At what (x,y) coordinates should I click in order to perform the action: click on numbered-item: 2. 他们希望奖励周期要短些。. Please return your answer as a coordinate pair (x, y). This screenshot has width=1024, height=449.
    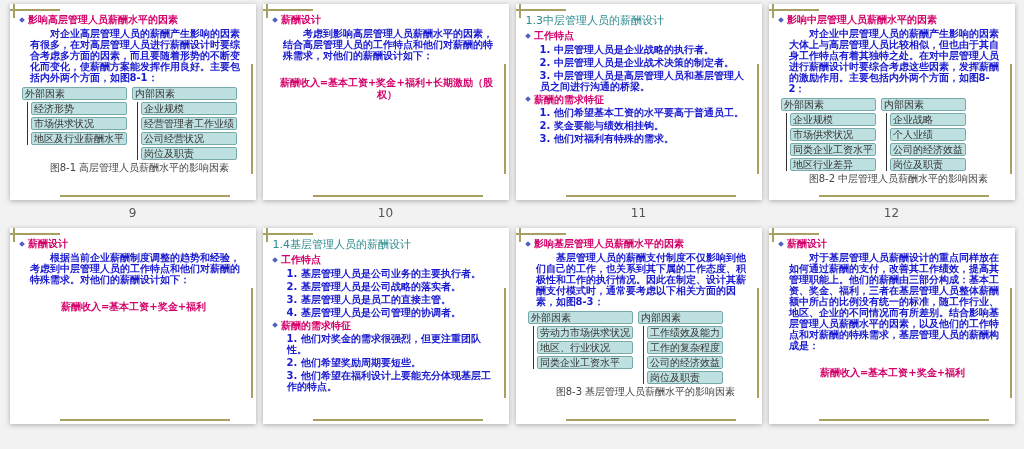
    Looking at the image, I should click on (354, 363).